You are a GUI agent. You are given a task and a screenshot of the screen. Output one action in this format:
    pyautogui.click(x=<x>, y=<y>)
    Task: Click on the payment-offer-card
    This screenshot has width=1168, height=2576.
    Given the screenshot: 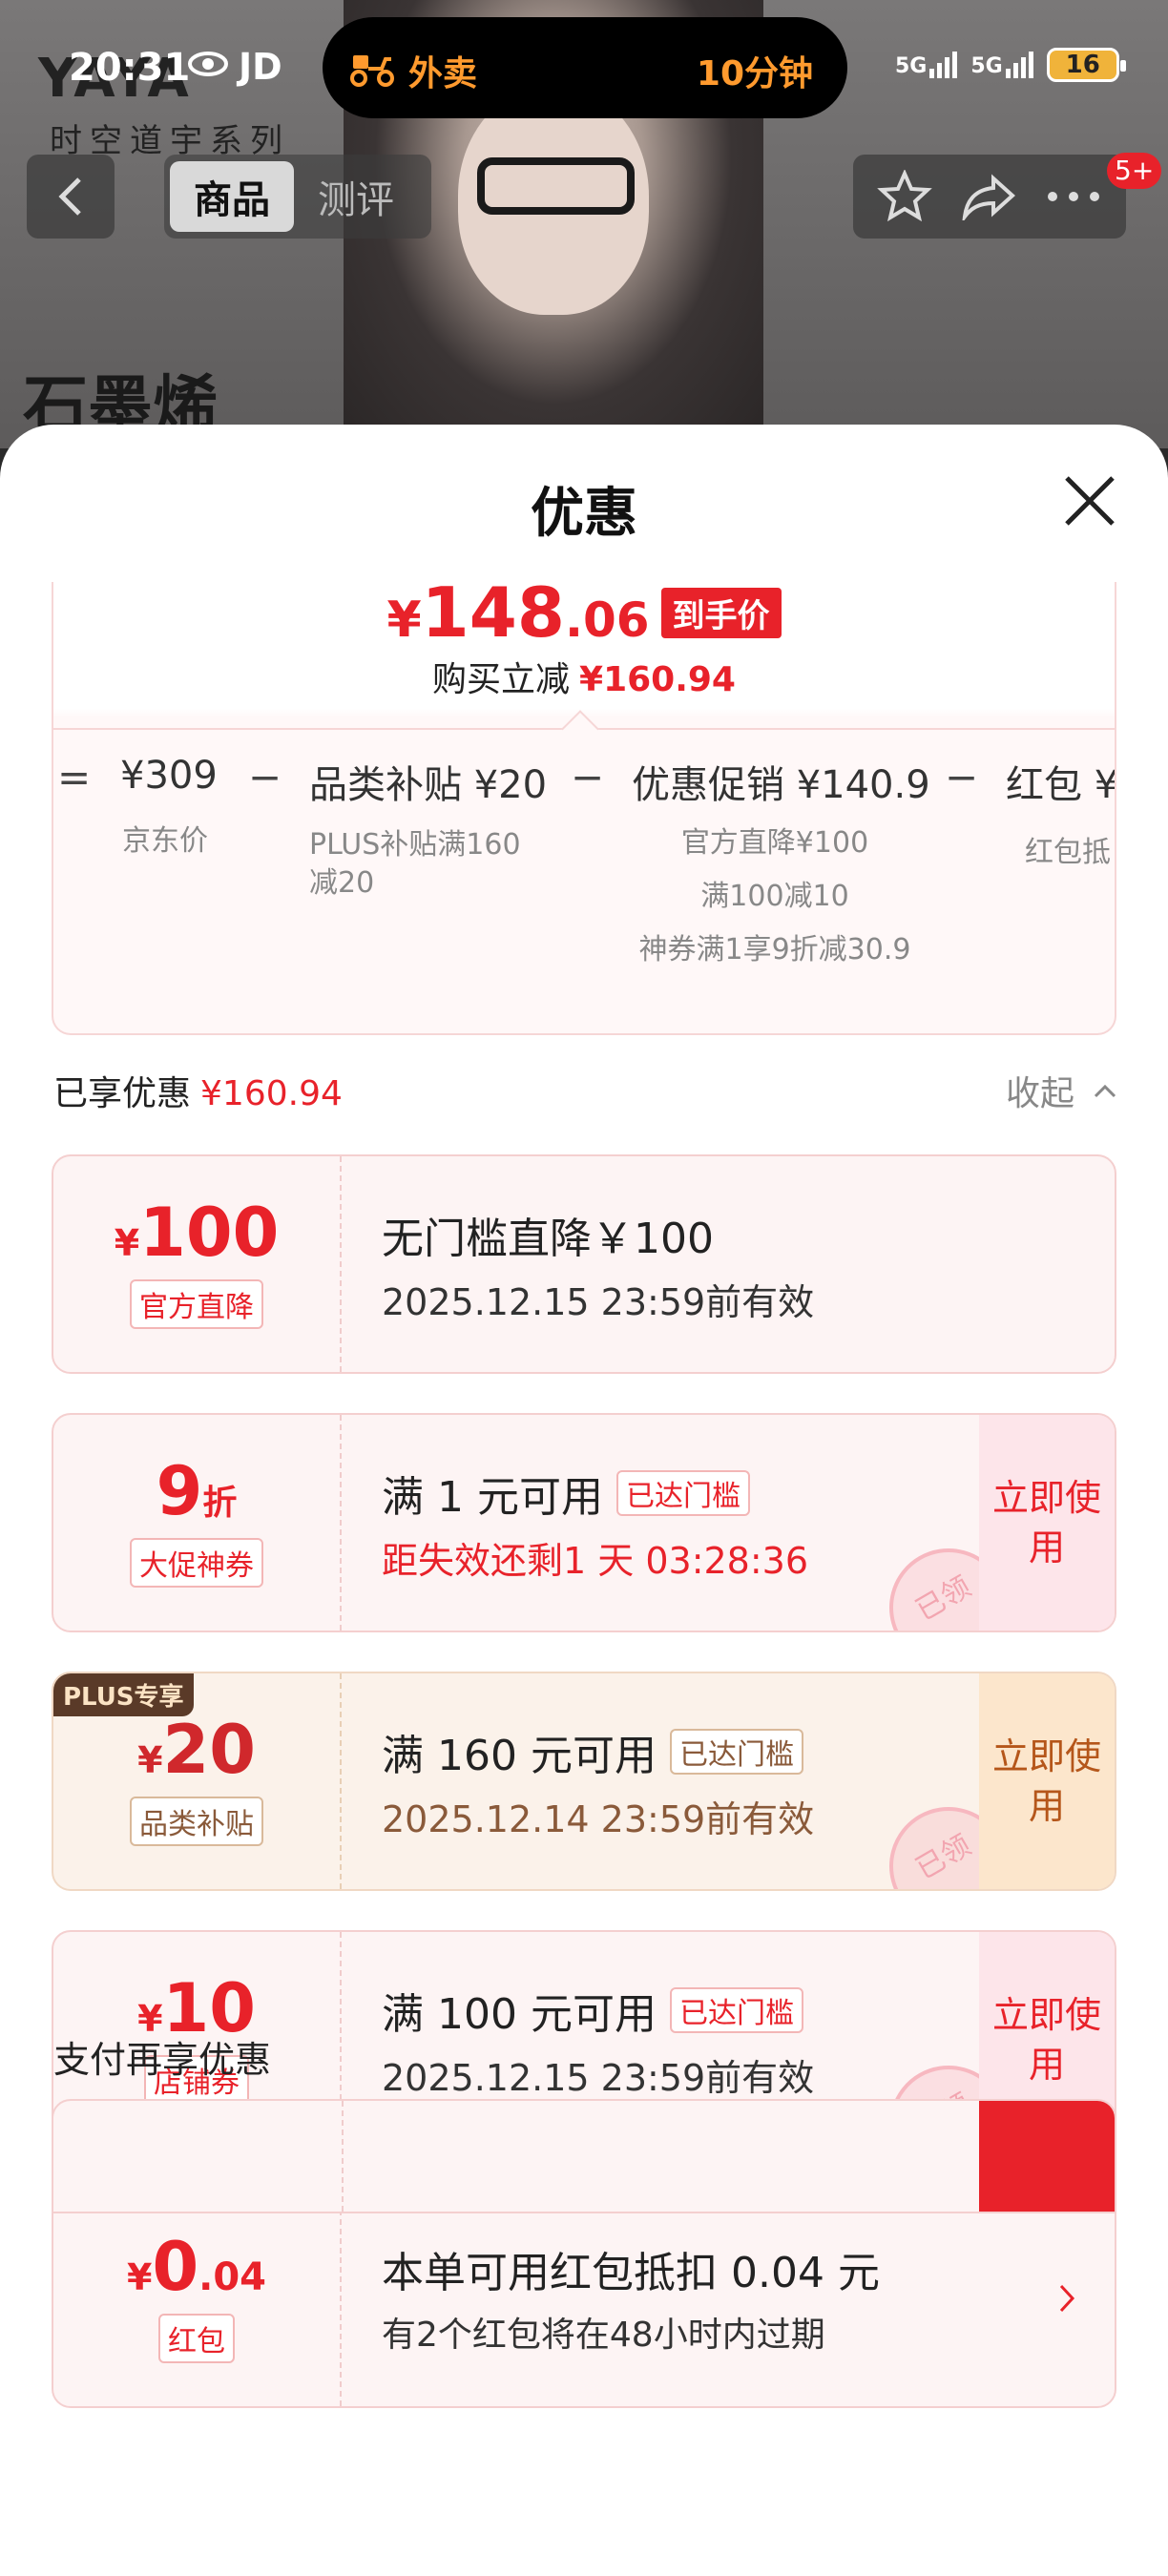 What is the action you would take?
    pyautogui.click(x=584, y=2156)
    